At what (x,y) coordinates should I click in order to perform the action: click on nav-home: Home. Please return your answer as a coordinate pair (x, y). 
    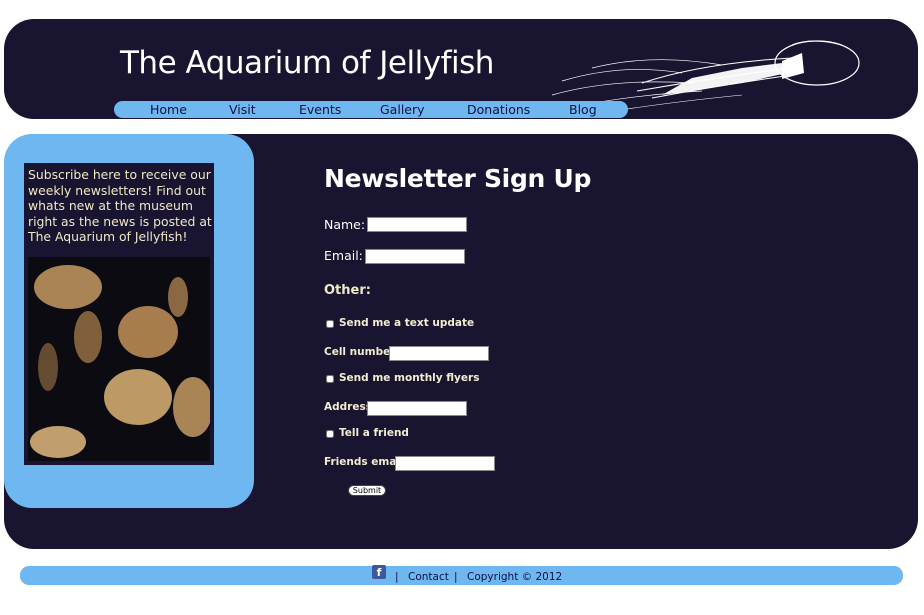
    Looking at the image, I should click on (168, 109).